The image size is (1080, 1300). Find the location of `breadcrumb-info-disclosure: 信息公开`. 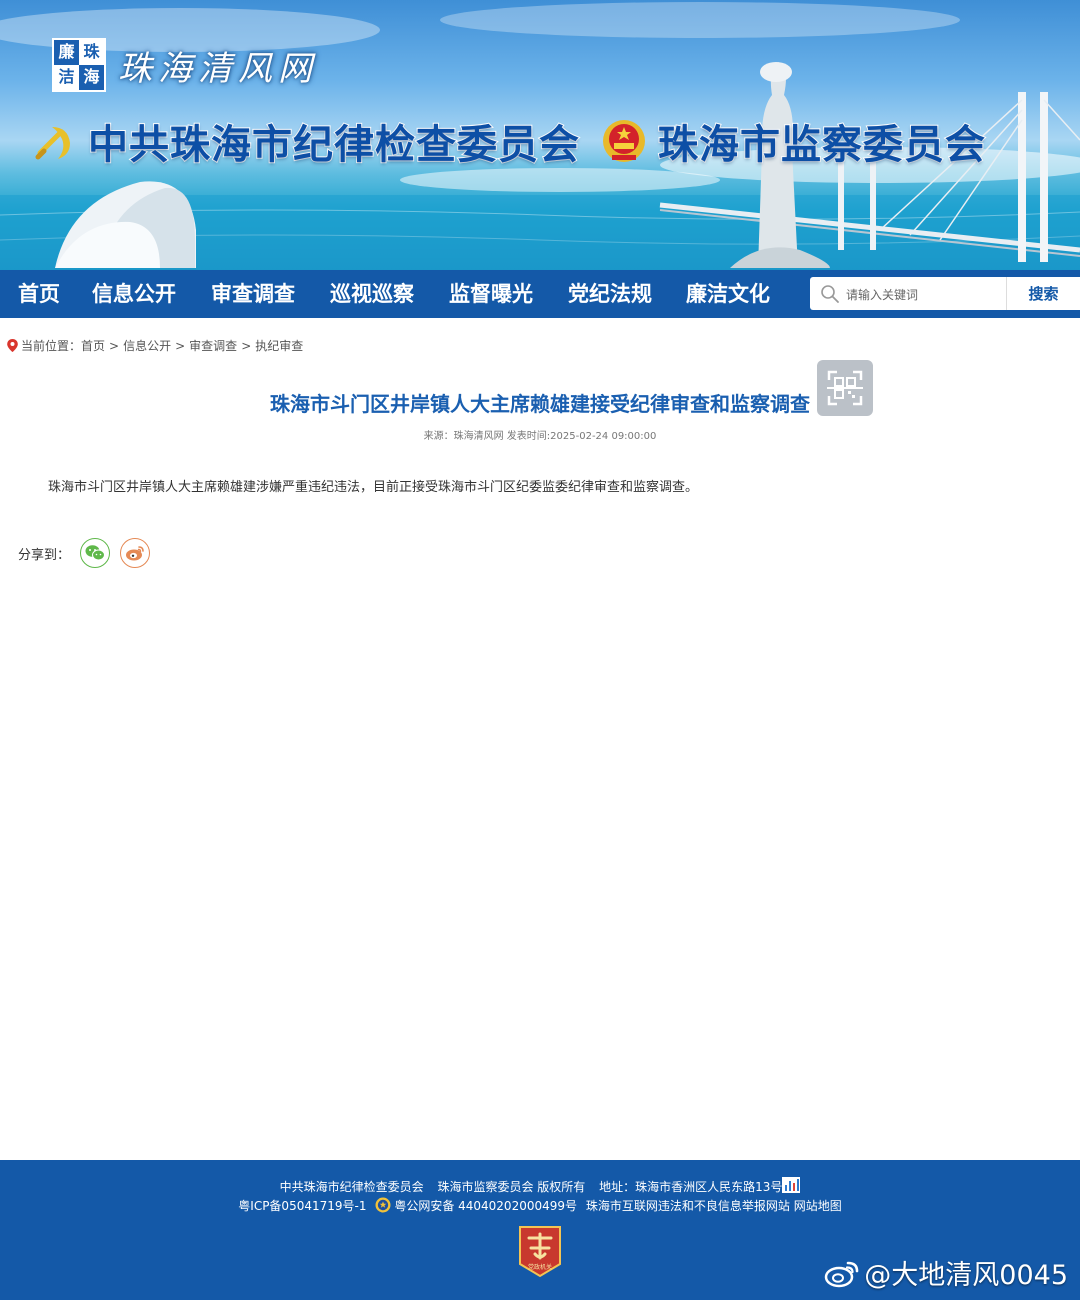

breadcrumb-info-disclosure: 信息公开 is located at coordinates (147, 345).